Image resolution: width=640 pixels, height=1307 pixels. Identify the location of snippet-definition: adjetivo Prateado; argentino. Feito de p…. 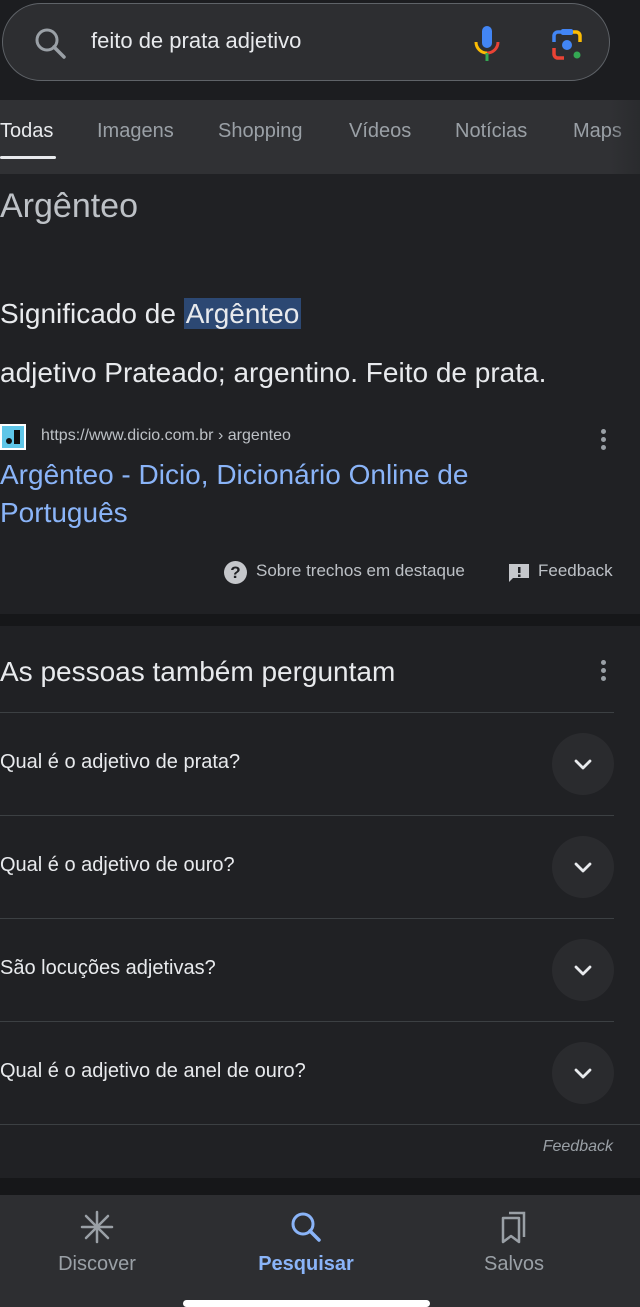
(273, 372).